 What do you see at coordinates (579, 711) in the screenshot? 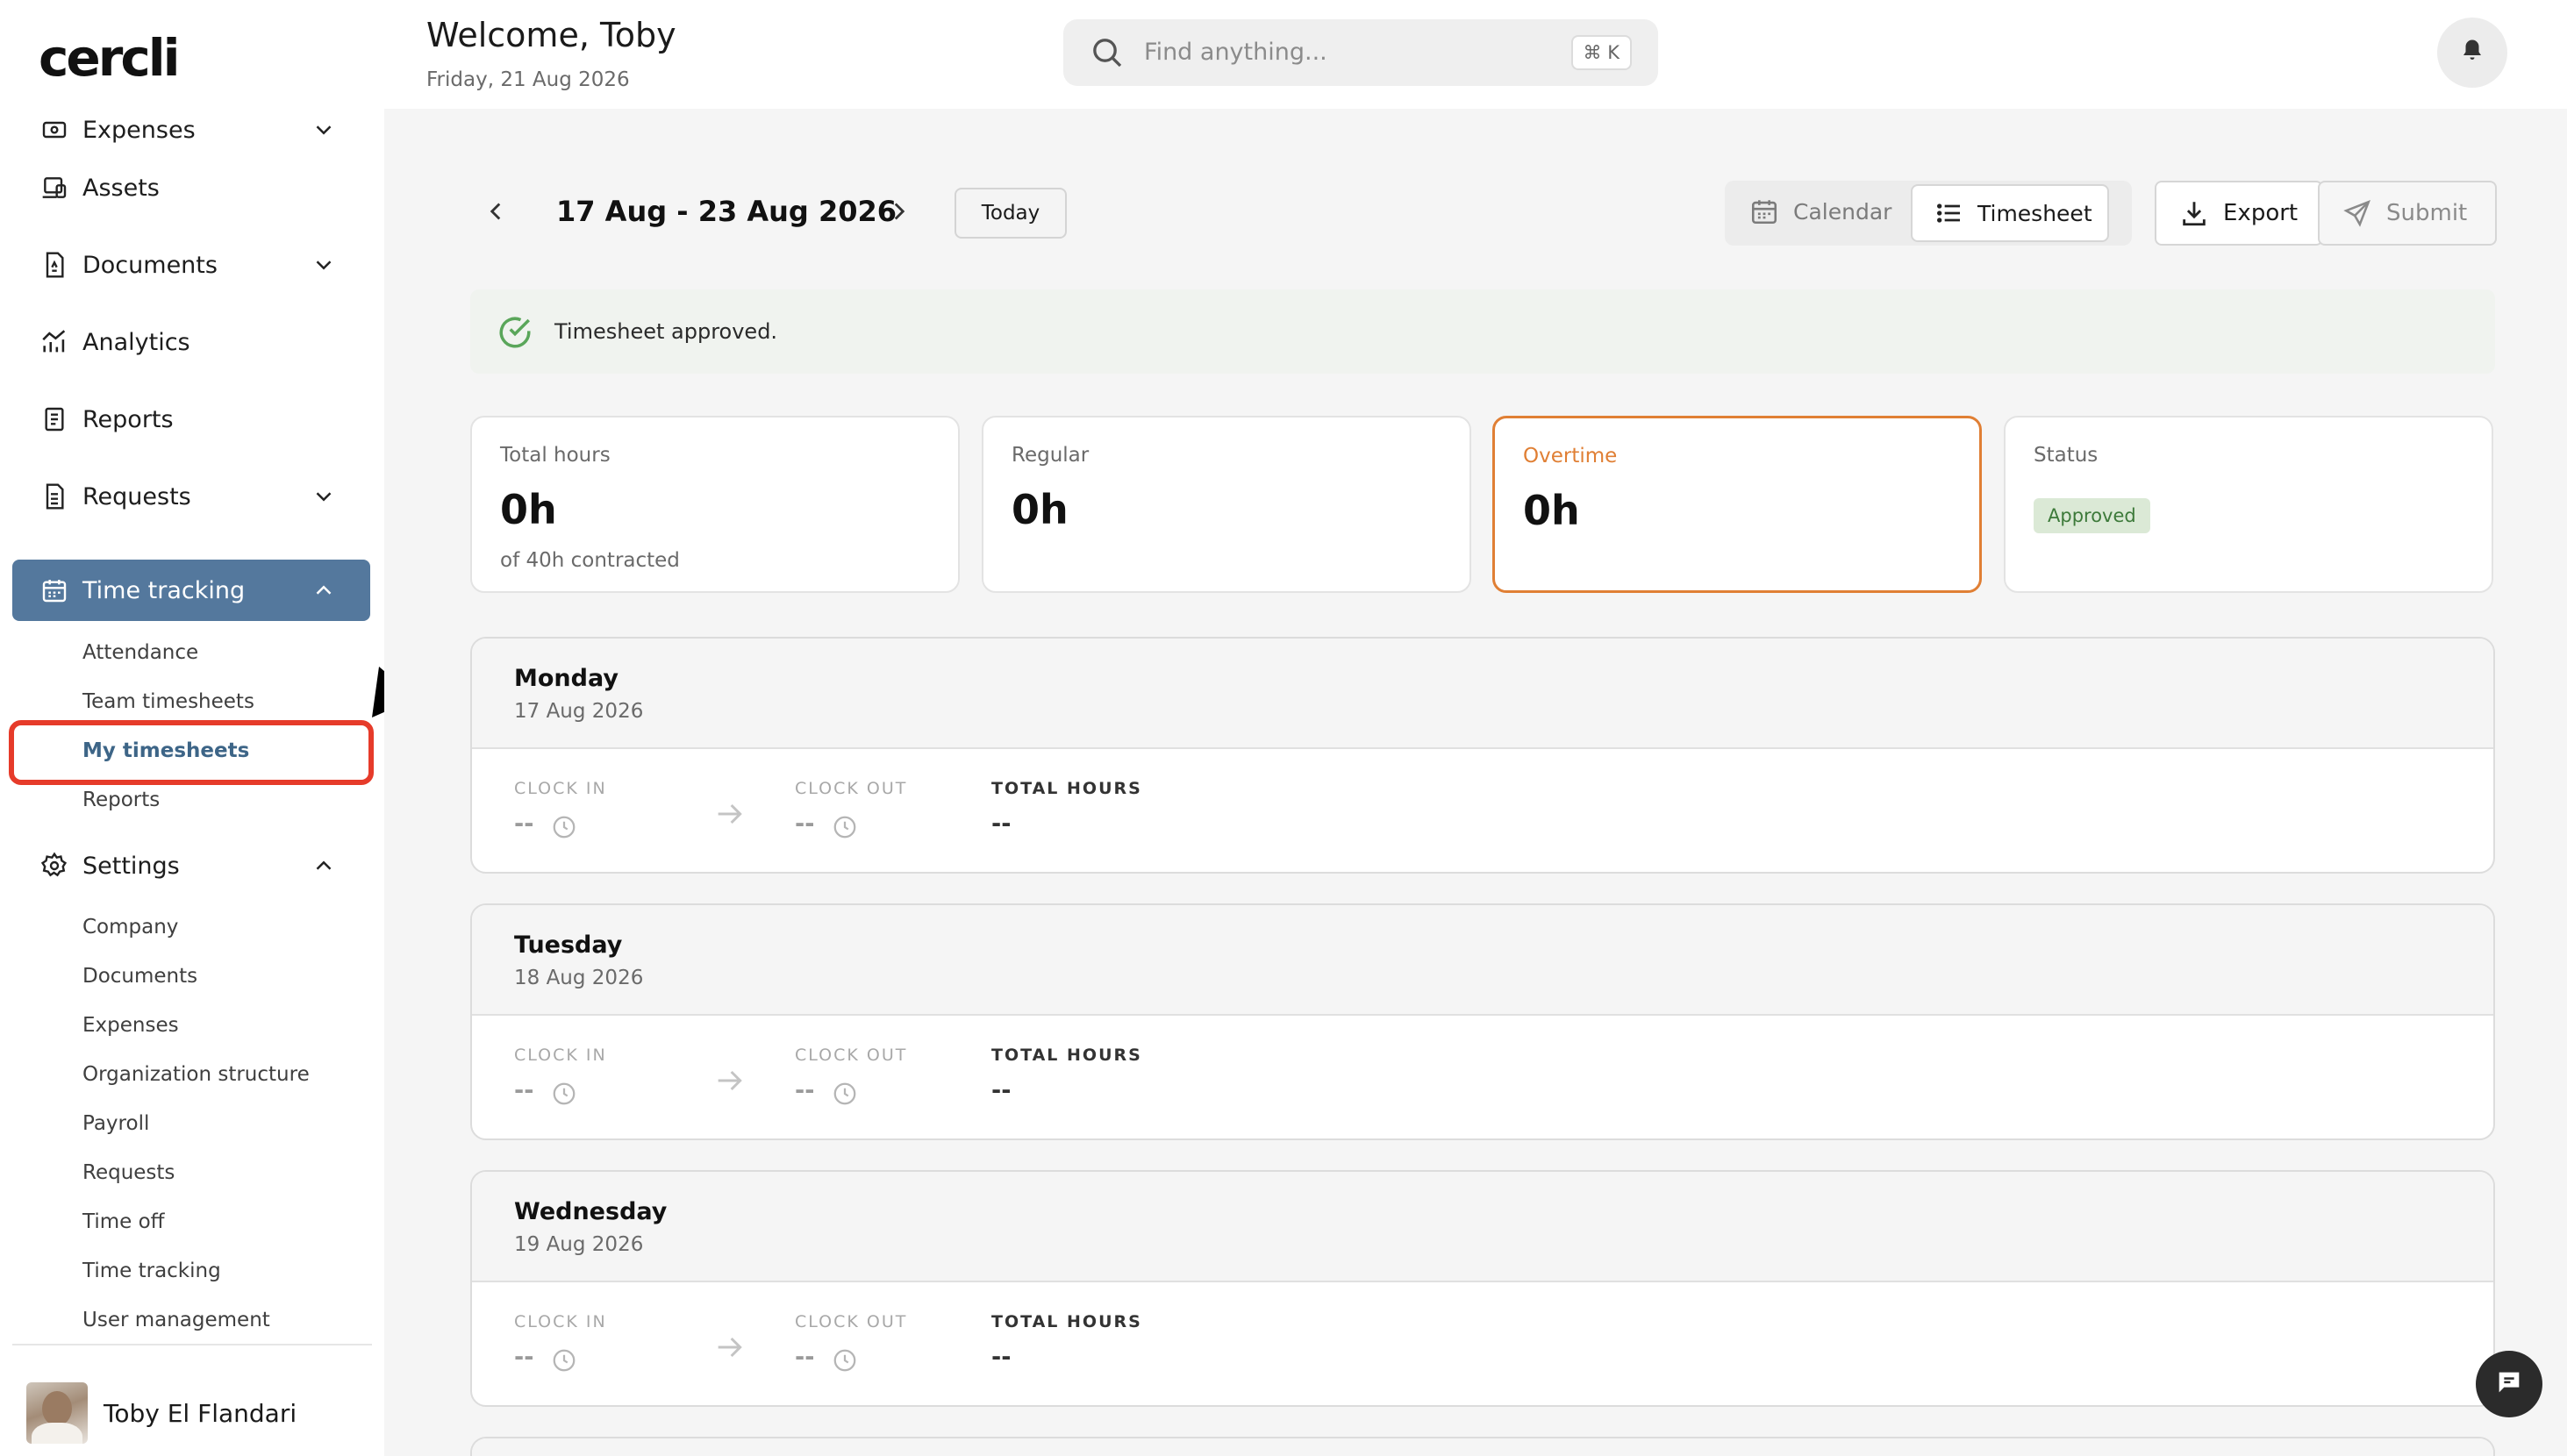
I see `day-date: 17 Aug 2026` at bounding box center [579, 711].